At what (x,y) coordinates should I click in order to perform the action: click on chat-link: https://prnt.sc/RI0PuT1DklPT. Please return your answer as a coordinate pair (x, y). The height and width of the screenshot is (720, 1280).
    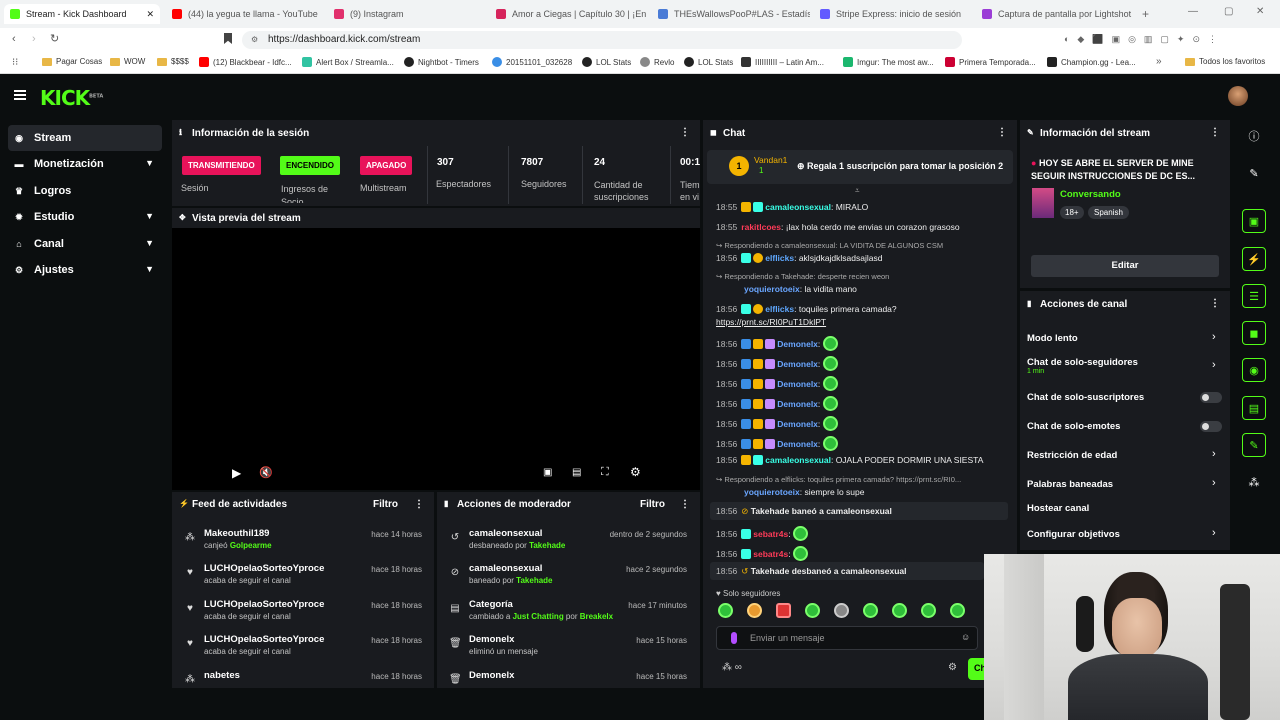
    Looking at the image, I should click on (771, 322).